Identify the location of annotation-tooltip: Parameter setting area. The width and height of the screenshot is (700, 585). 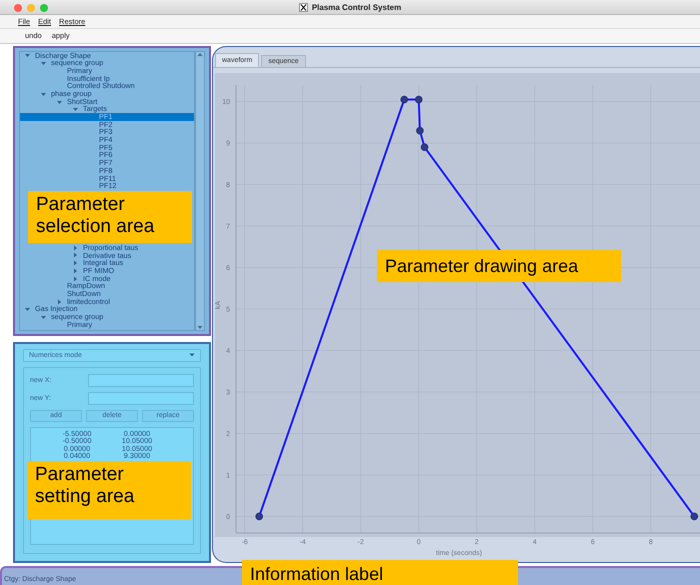
(109, 489).